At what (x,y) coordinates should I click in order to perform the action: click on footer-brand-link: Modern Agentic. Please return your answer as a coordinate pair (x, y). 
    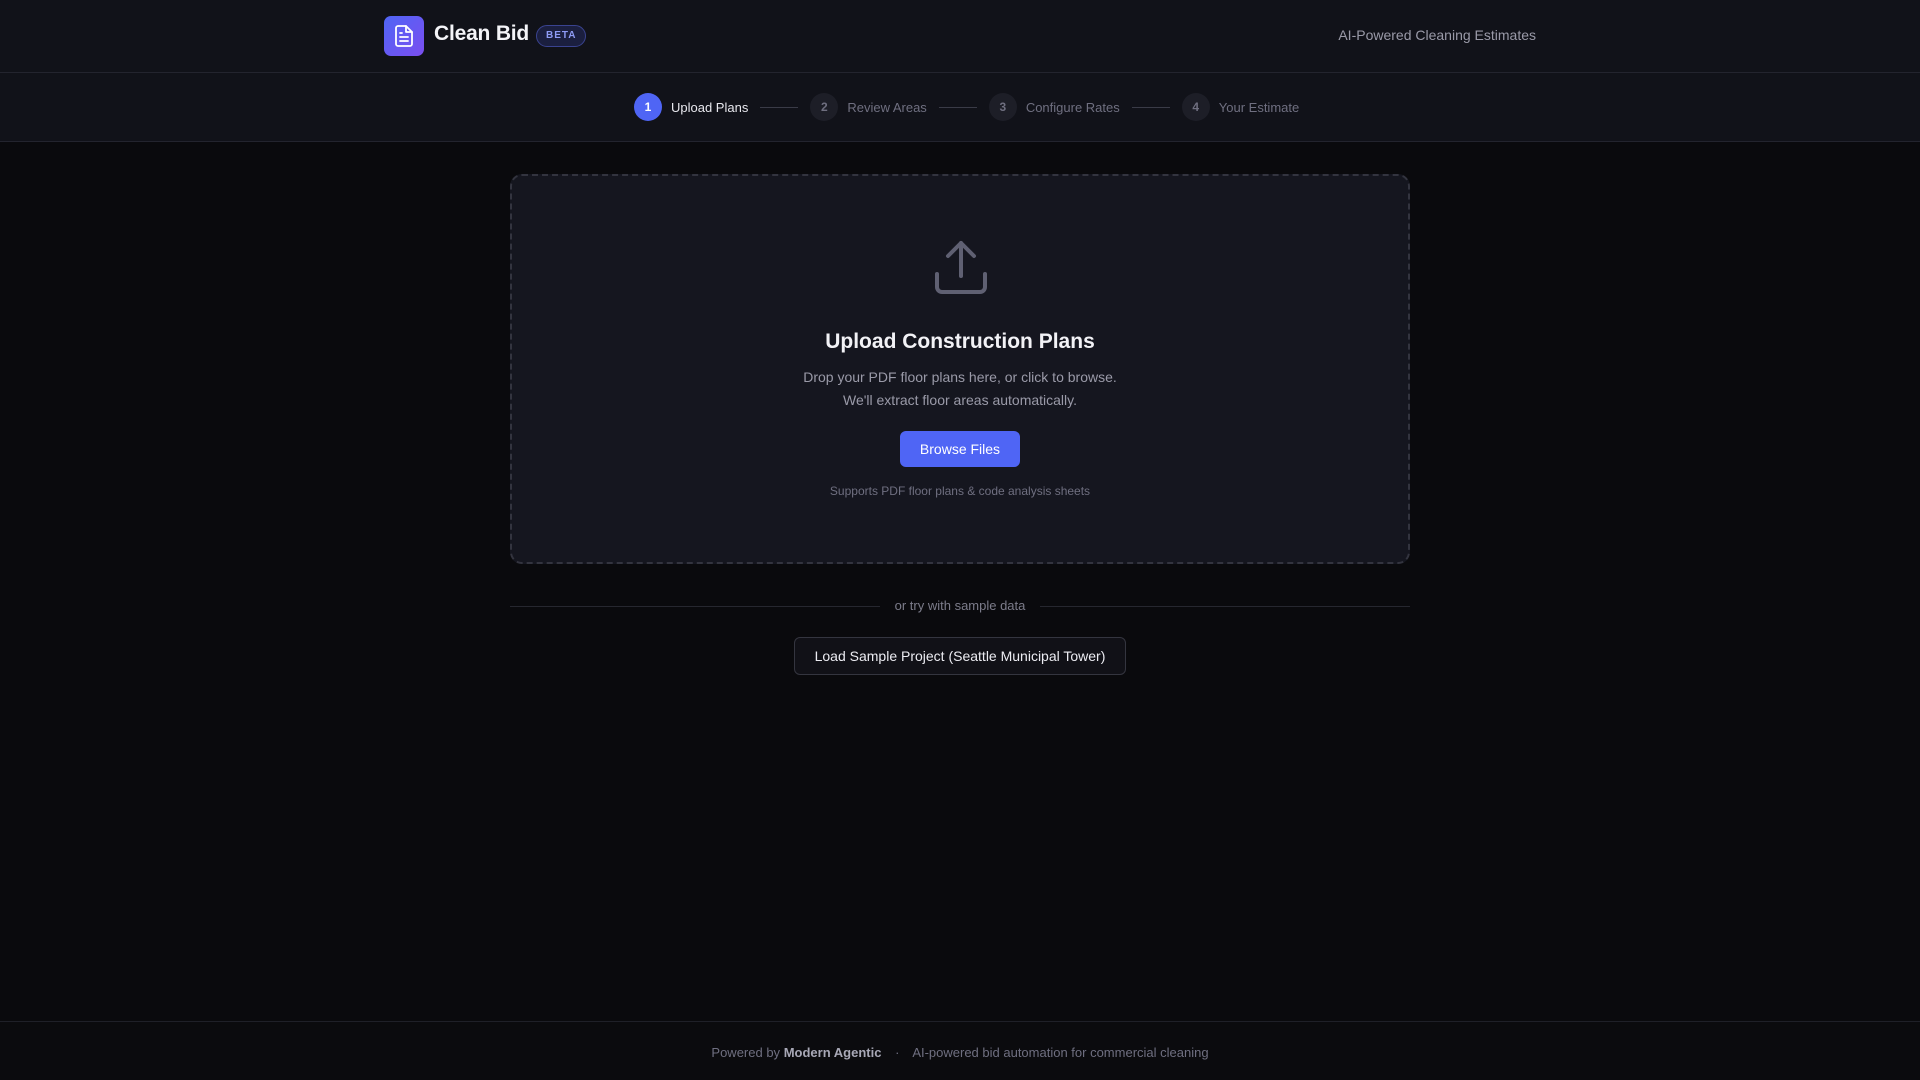
    Looking at the image, I should click on (833, 1052).